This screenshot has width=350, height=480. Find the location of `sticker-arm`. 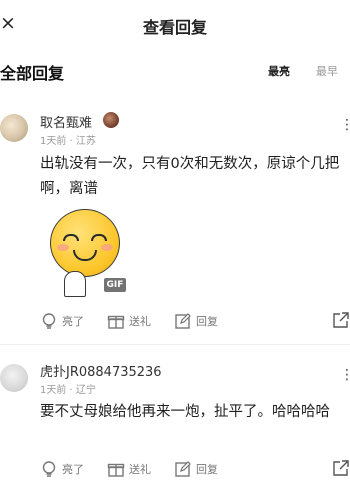

sticker-arm is located at coordinates (75, 284).